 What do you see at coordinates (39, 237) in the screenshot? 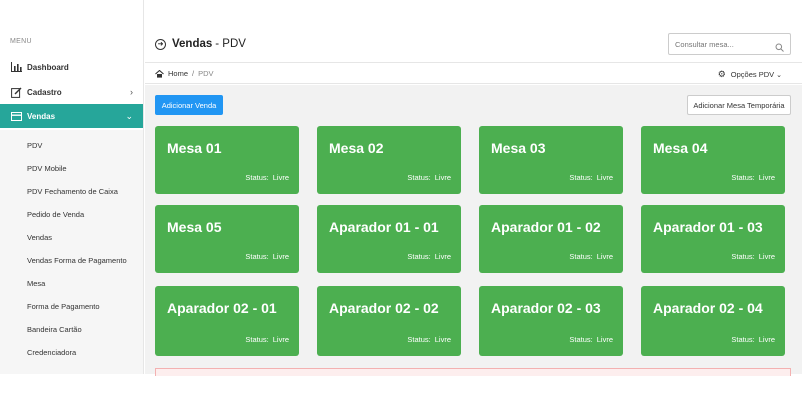
I see `submenu-item-vendas: Vendas` at bounding box center [39, 237].